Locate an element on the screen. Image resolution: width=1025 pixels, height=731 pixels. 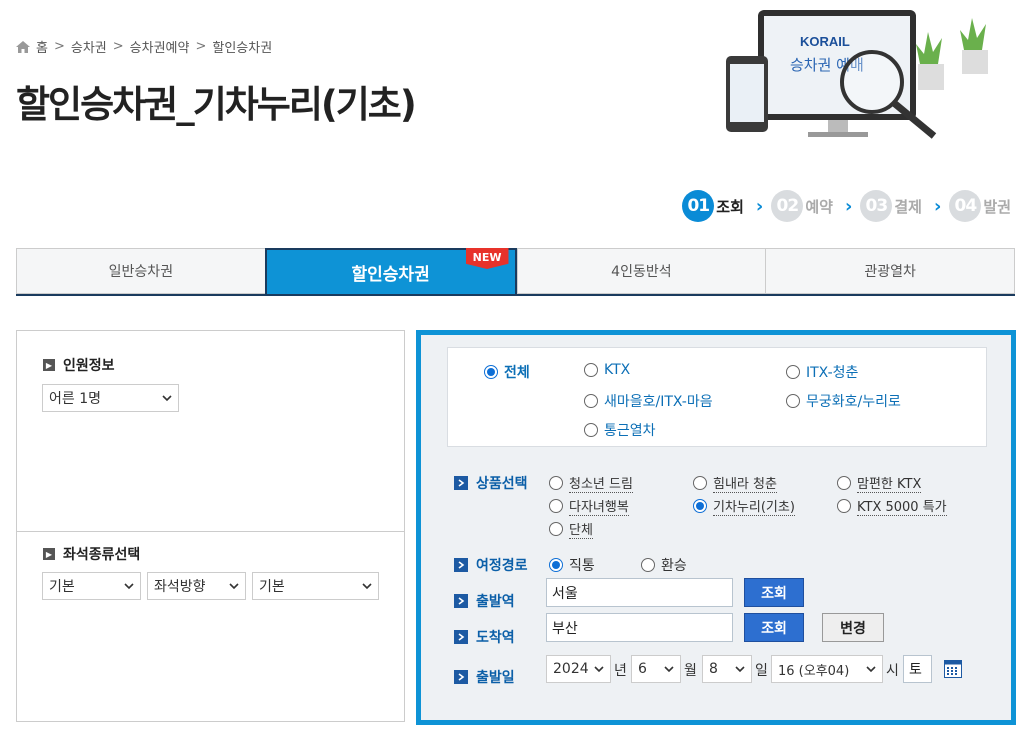
tab-general-ticket: 일반승차권 is located at coordinates (140, 271).